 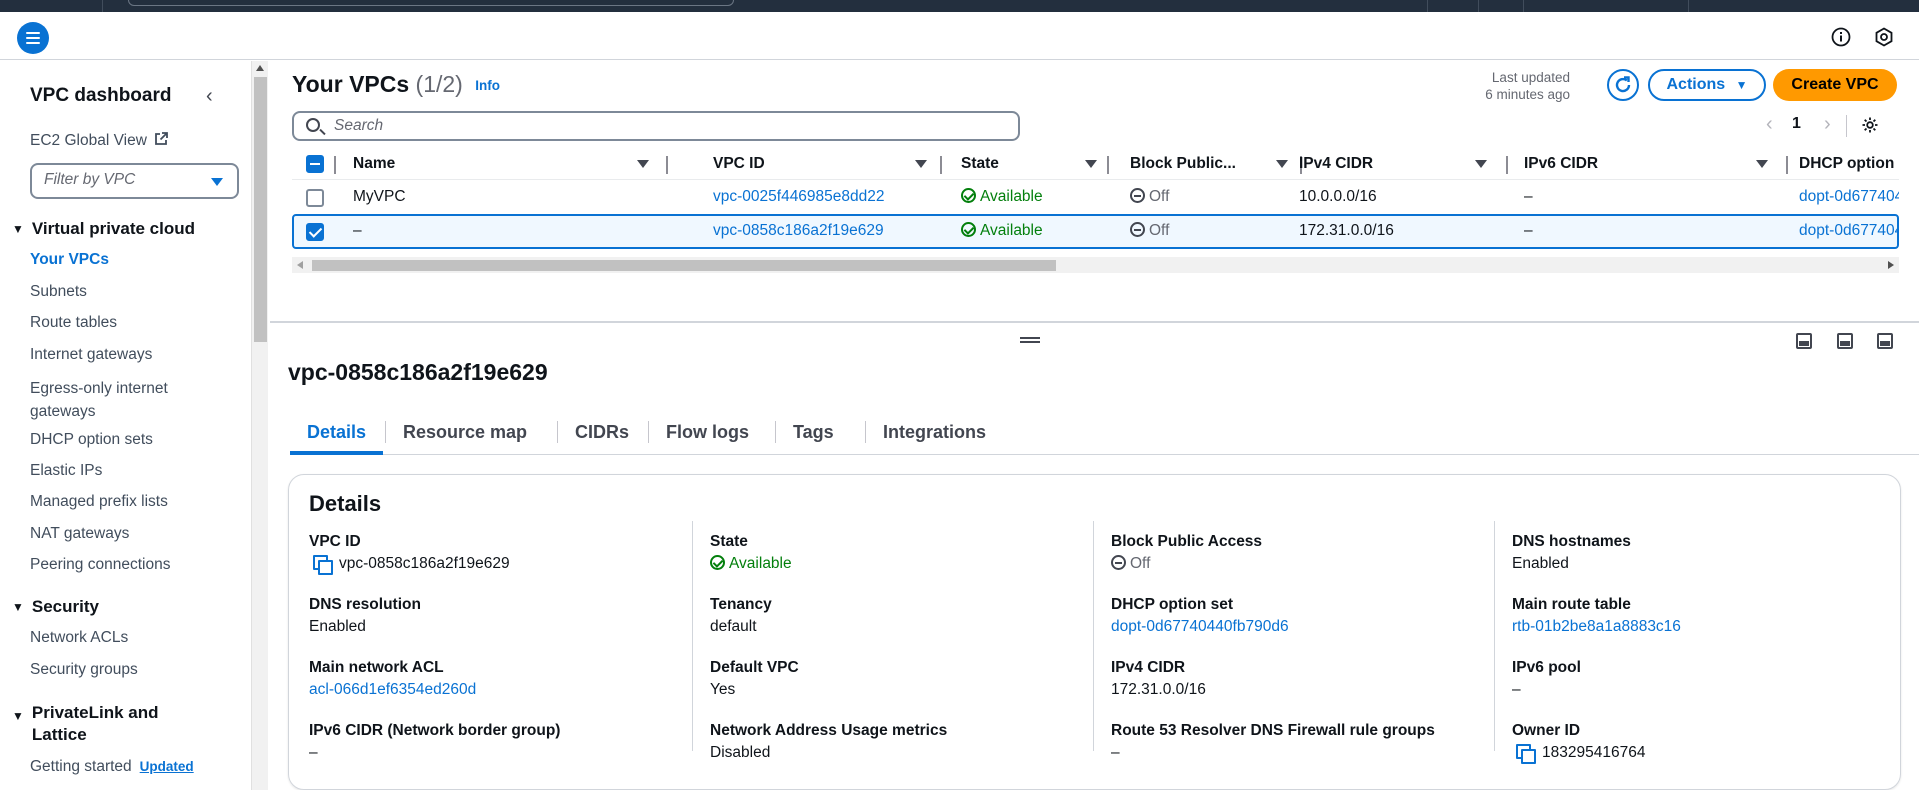 What do you see at coordinates (733, 626) in the screenshot?
I see `field-value: default` at bounding box center [733, 626].